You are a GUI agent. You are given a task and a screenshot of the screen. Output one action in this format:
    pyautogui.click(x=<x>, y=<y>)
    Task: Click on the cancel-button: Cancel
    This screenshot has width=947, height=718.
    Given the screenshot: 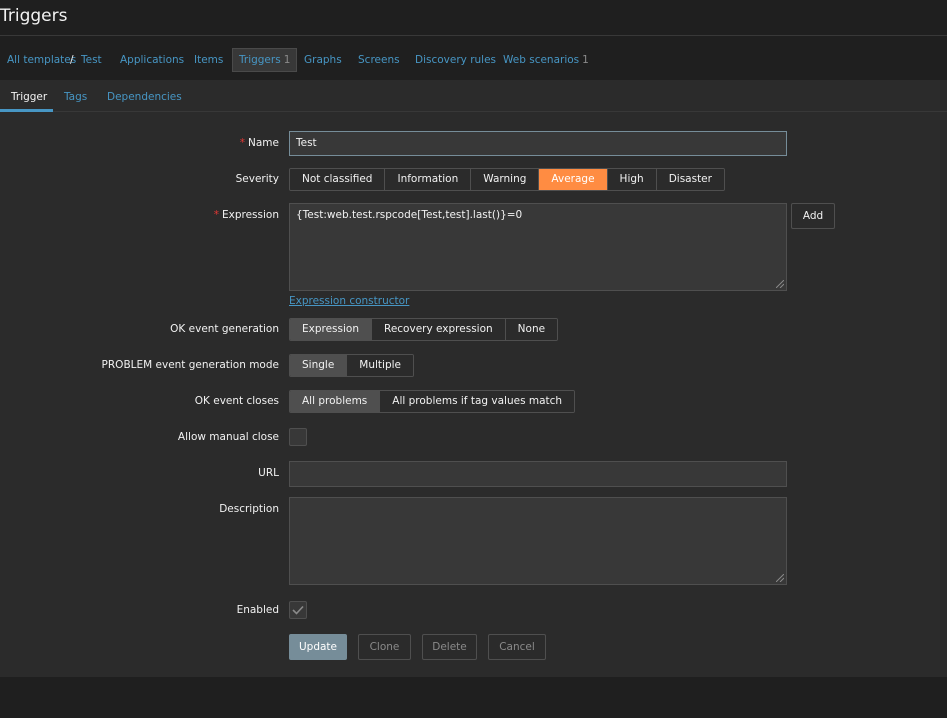 What is the action you would take?
    pyautogui.click(x=517, y=647)
    